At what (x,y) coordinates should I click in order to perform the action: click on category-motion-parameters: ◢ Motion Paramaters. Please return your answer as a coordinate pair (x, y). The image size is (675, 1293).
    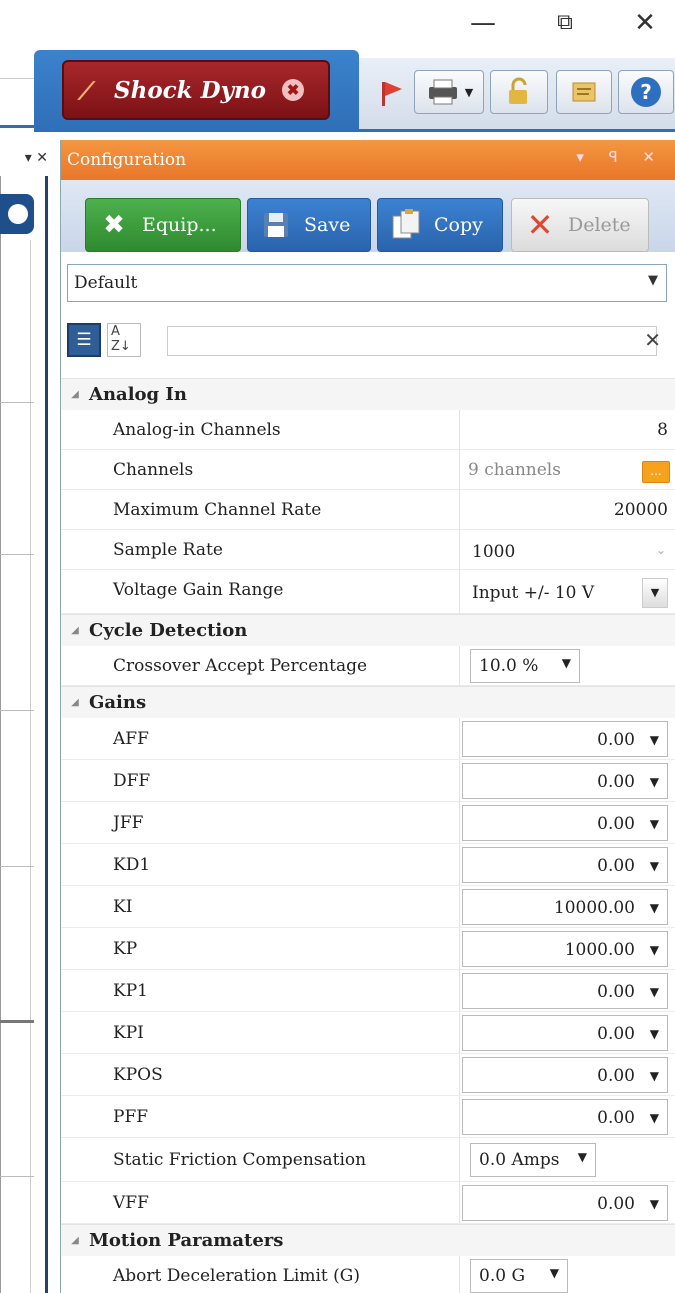
    Looking at the image, I should click on (368, 1240).